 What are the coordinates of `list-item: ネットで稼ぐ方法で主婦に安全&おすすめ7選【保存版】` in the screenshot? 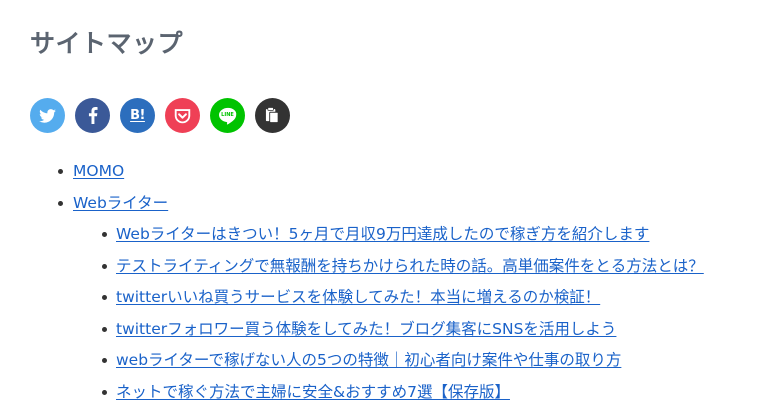 It's located at (402, 397).